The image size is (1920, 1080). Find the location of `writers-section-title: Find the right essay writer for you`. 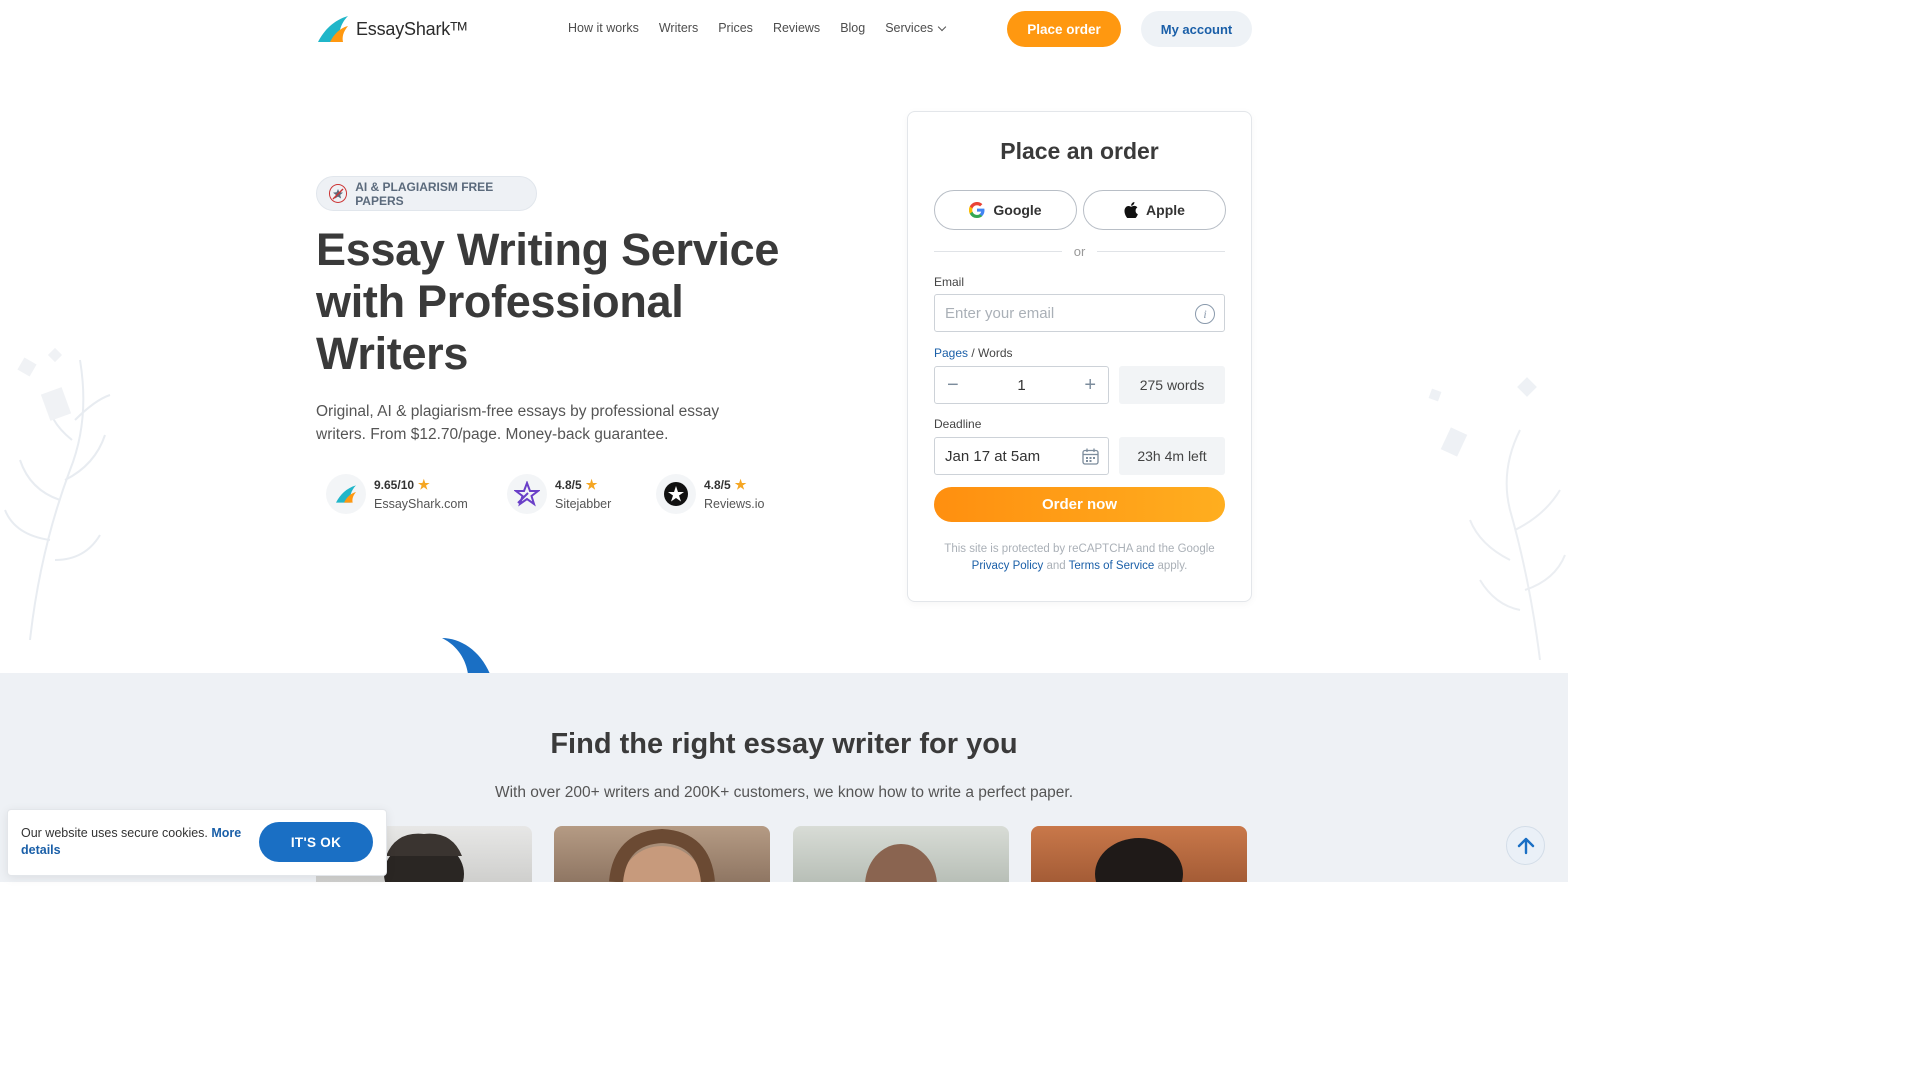

writers-section-title: Find the right essay writer for you is located at coordinates (784, 744).